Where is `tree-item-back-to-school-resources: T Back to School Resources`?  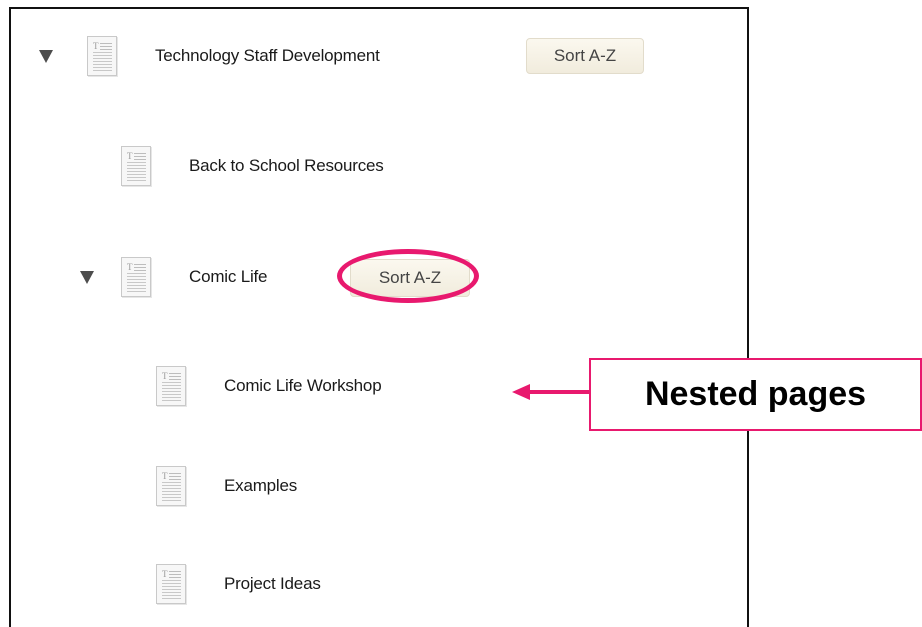 tree-item-back-to-school-resources: T Back to School Resources is located at coordinates (252, 166).